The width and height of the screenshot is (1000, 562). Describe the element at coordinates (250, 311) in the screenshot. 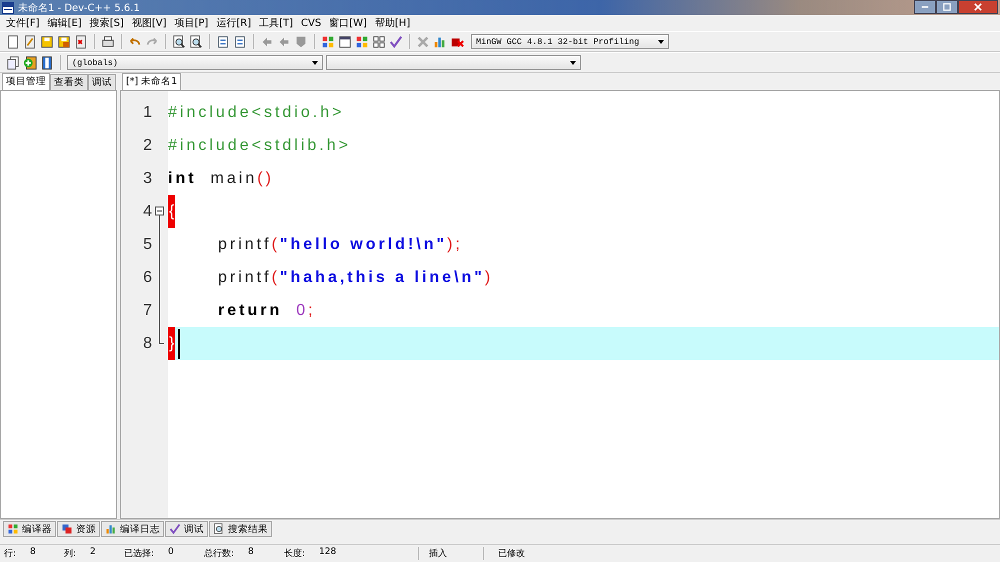

I see `code-token: return` at that location.